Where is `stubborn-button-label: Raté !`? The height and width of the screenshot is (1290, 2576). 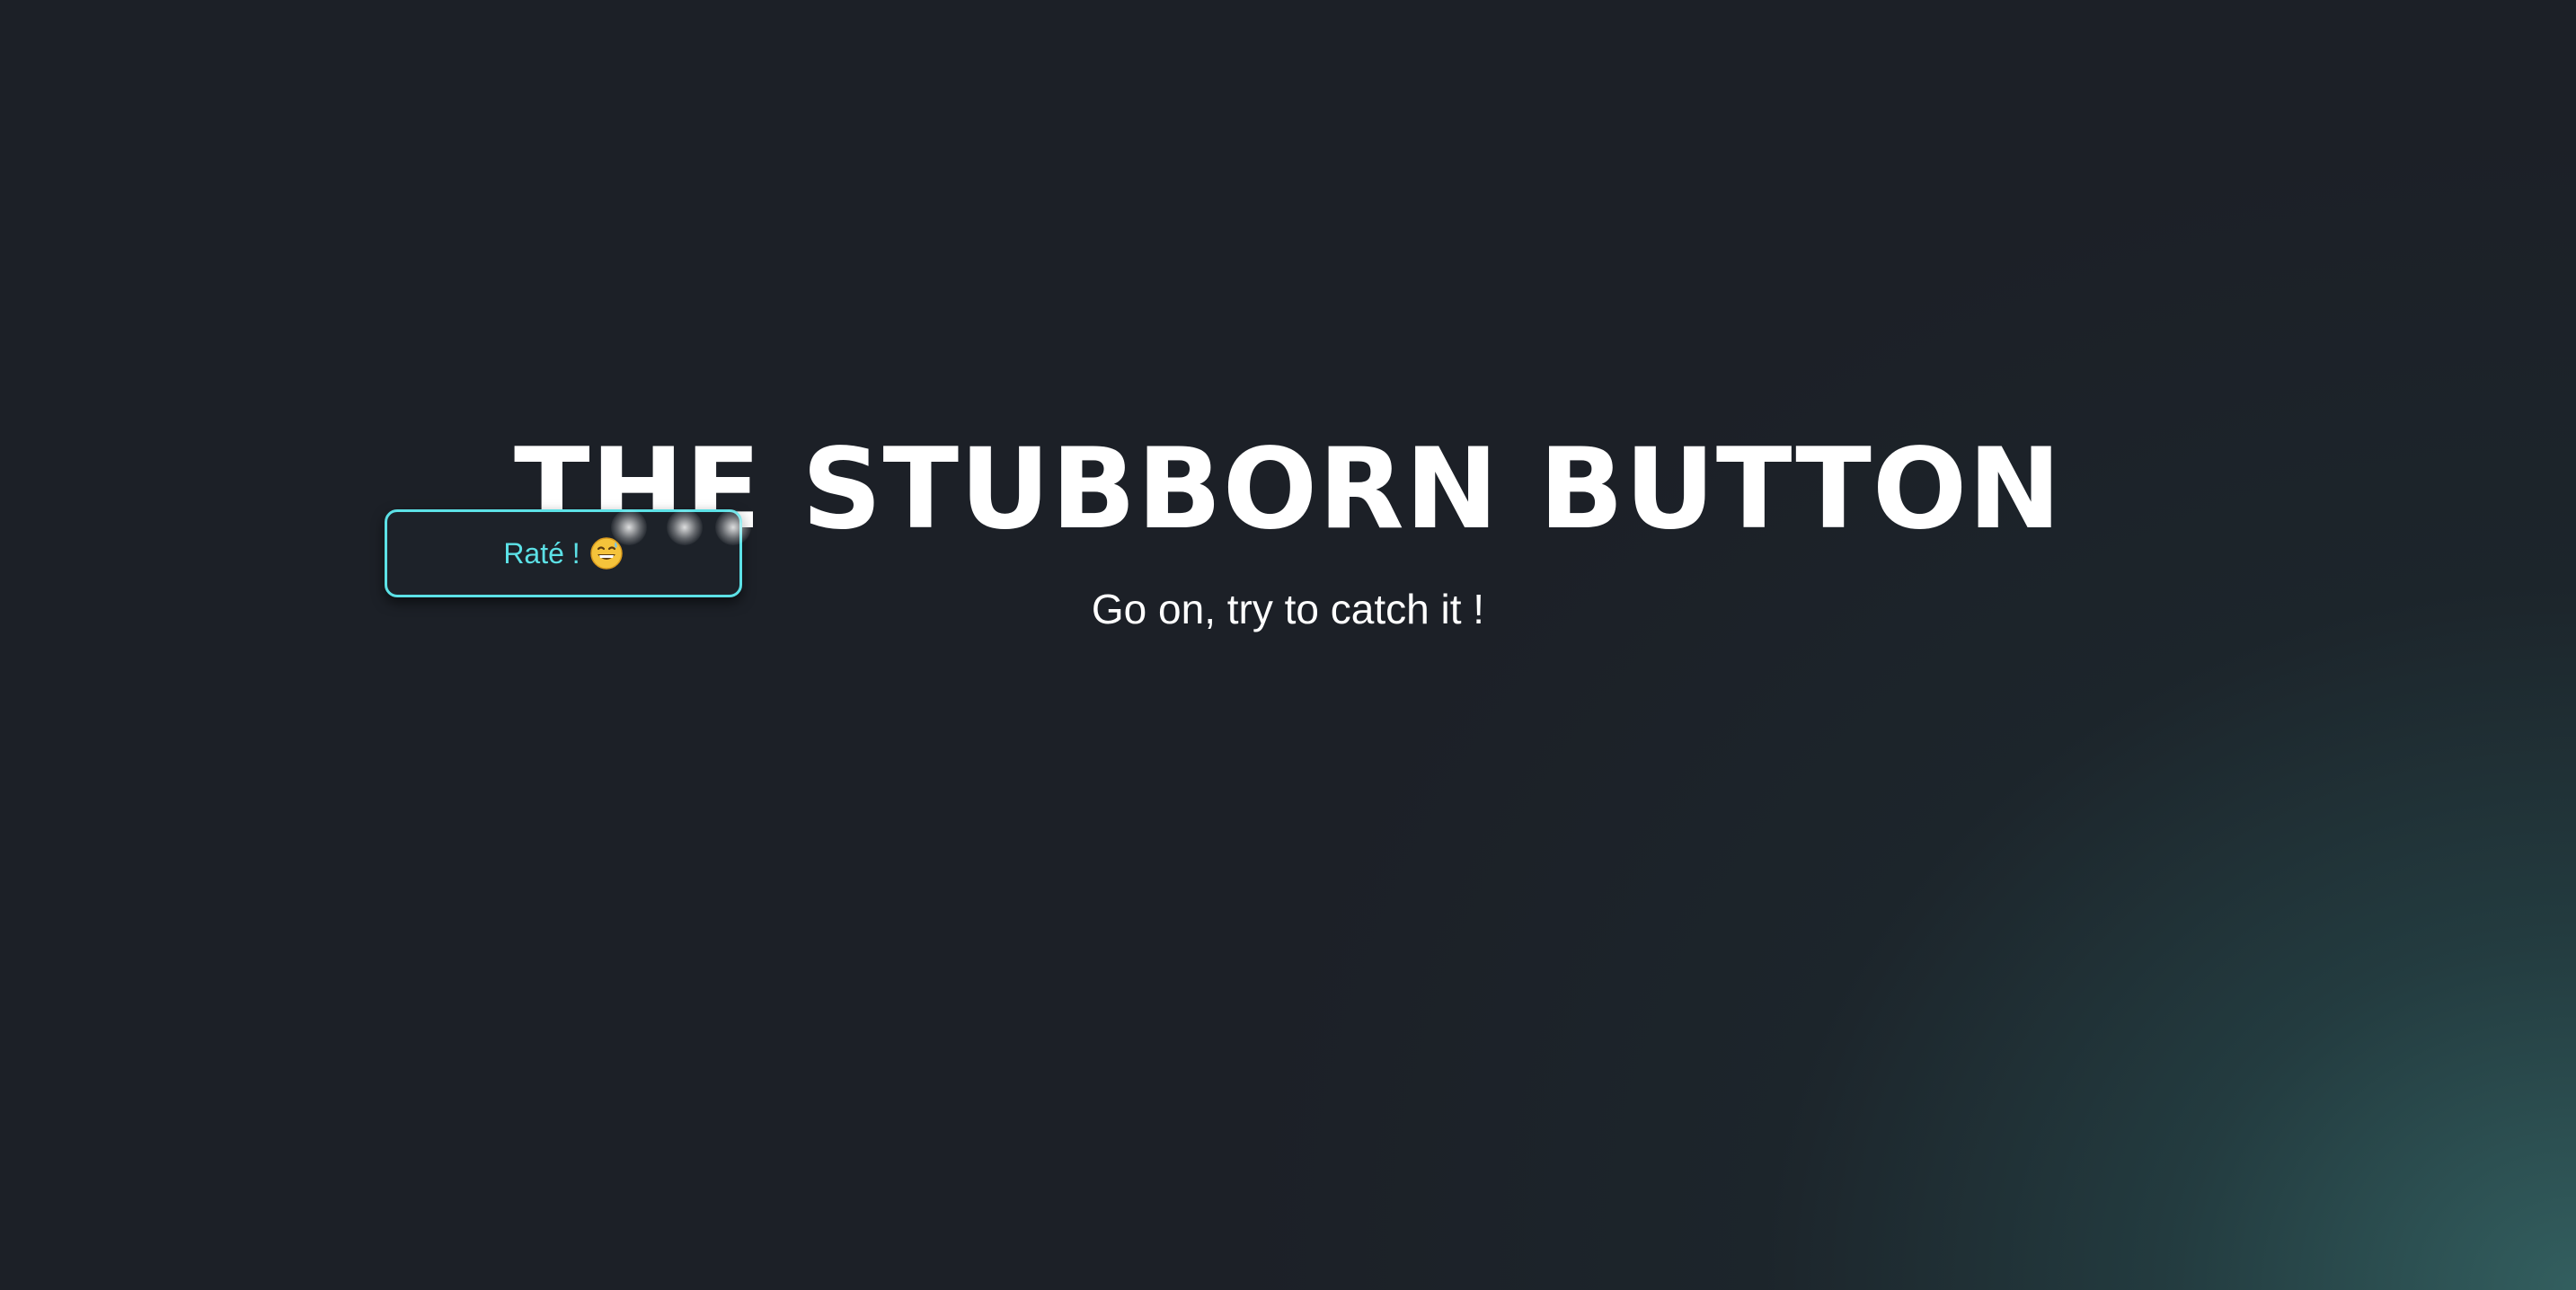
stubborn-button-label: Raté ! is located at coordinates (541, 553).